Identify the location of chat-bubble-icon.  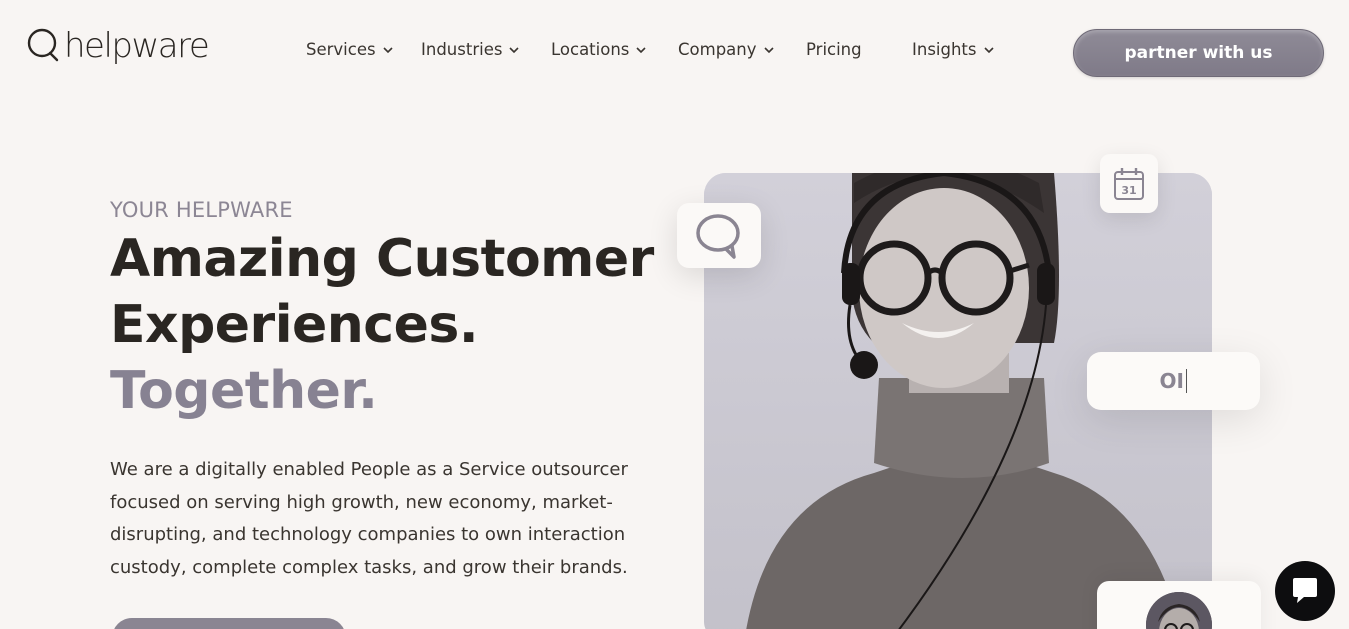
(718, 236).